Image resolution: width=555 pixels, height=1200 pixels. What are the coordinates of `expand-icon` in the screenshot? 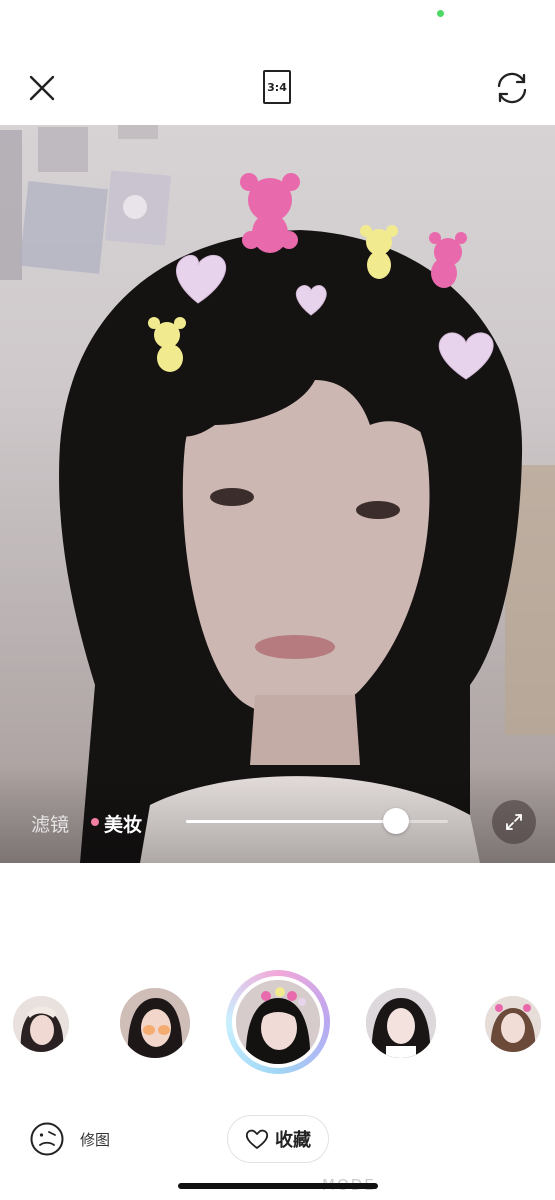 It's located at (514, 822).